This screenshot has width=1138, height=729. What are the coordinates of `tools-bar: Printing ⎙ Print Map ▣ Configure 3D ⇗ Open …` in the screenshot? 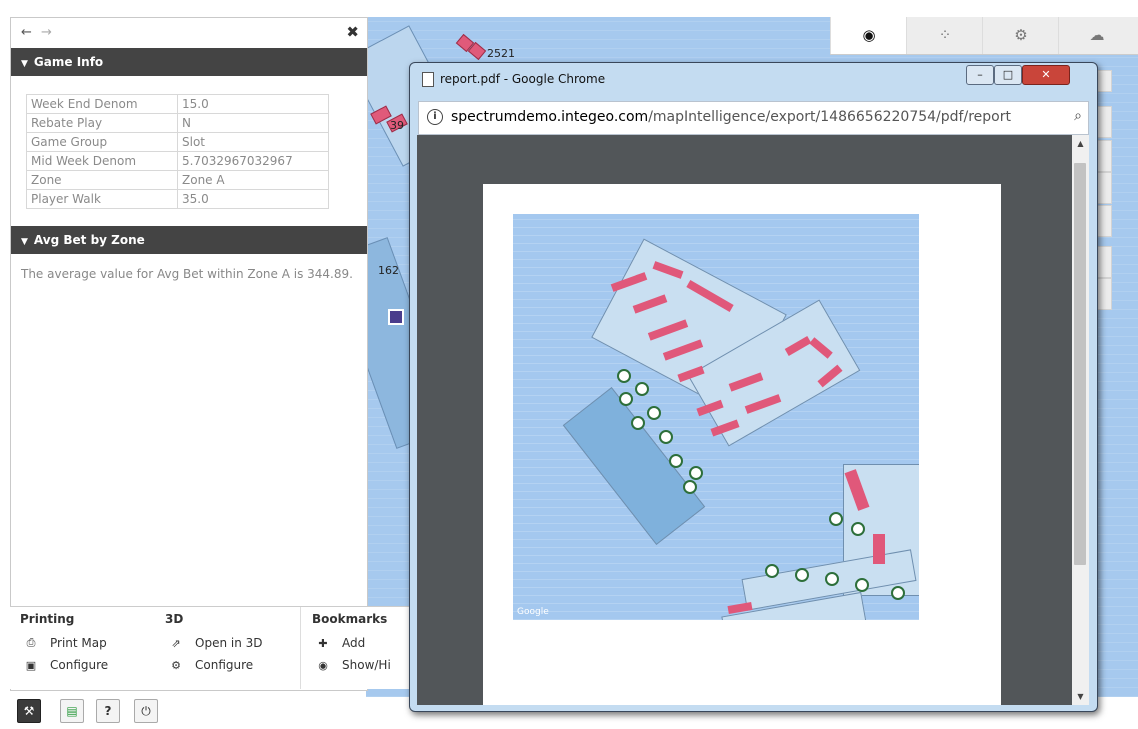 It's located at (212, 647).